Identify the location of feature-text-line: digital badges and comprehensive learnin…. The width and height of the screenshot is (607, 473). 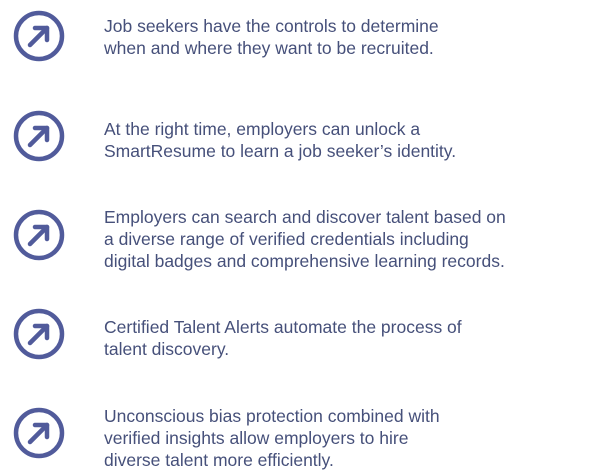
(304, 261).